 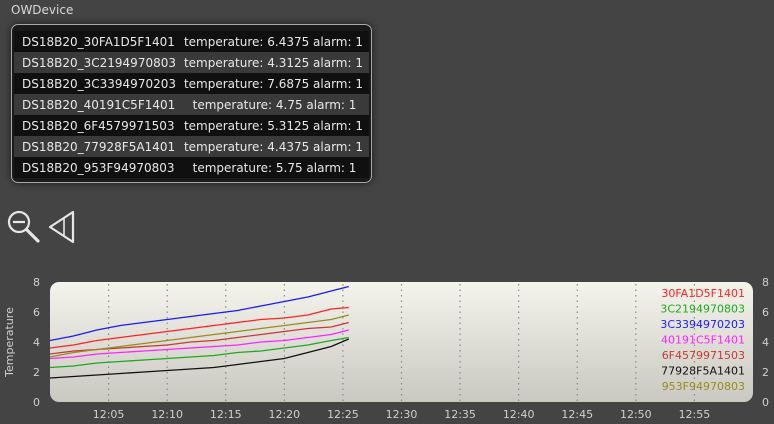 I want to click on y-tick-label: 0, so click(x=36, y=402).